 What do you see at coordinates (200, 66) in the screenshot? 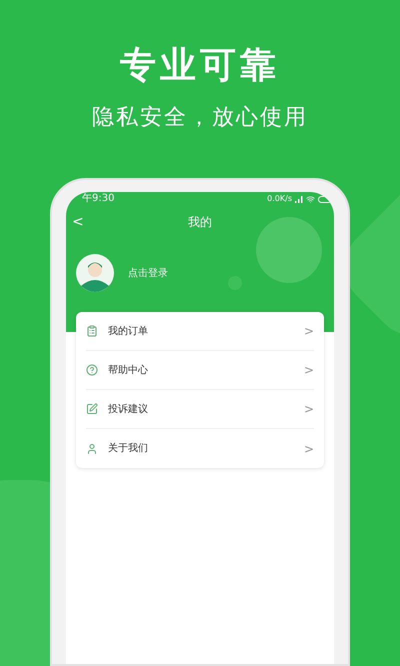
I see `headline: 专业可靠` at bounding box center [200, 66].